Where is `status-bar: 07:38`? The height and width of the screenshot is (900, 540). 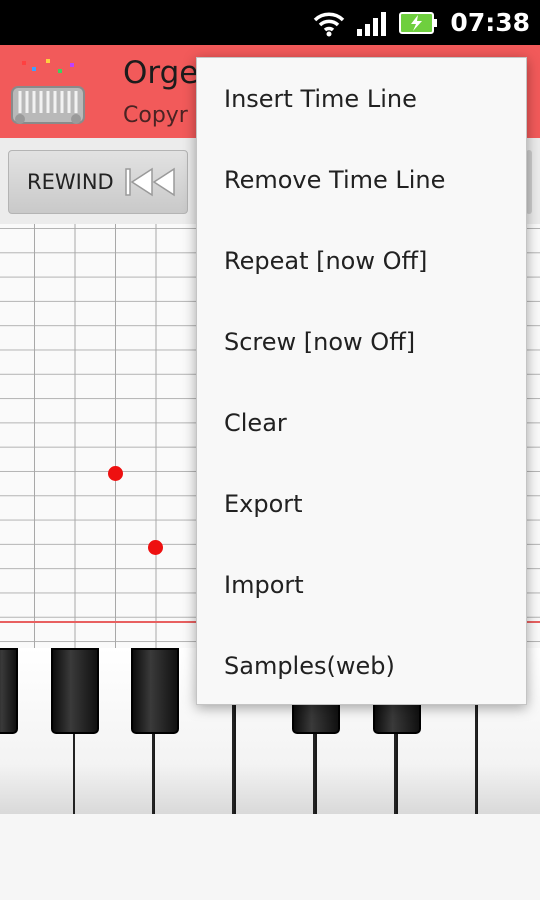
status-bar: 07:38 is located at coordinates (270, 22).